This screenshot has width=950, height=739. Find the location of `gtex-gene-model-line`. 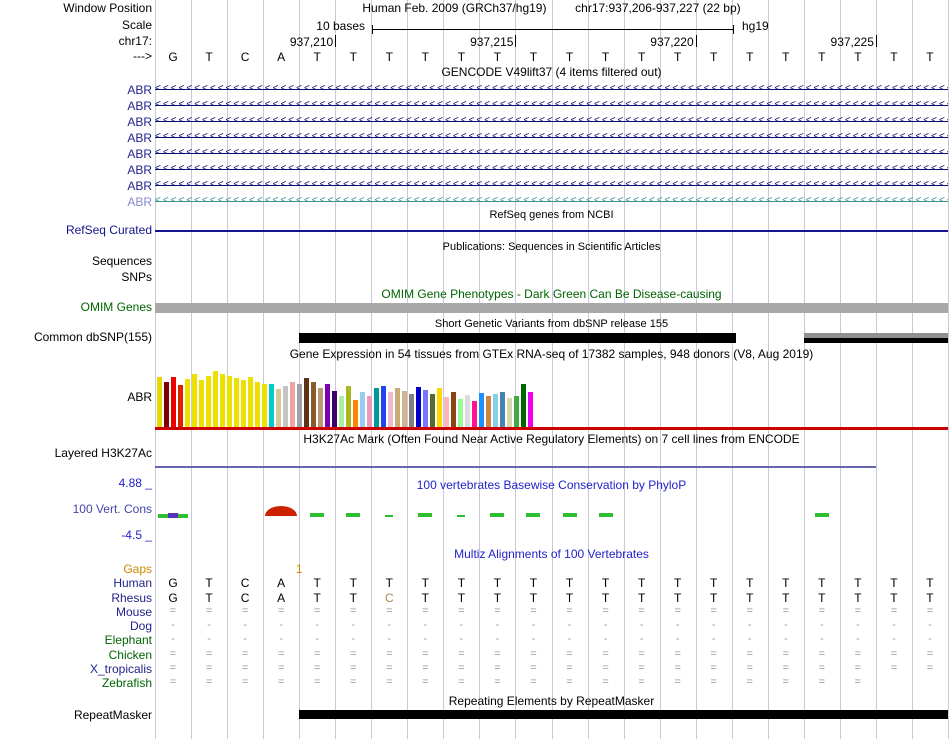

gtex-gene-model-line is located at coordinates (551, 428).